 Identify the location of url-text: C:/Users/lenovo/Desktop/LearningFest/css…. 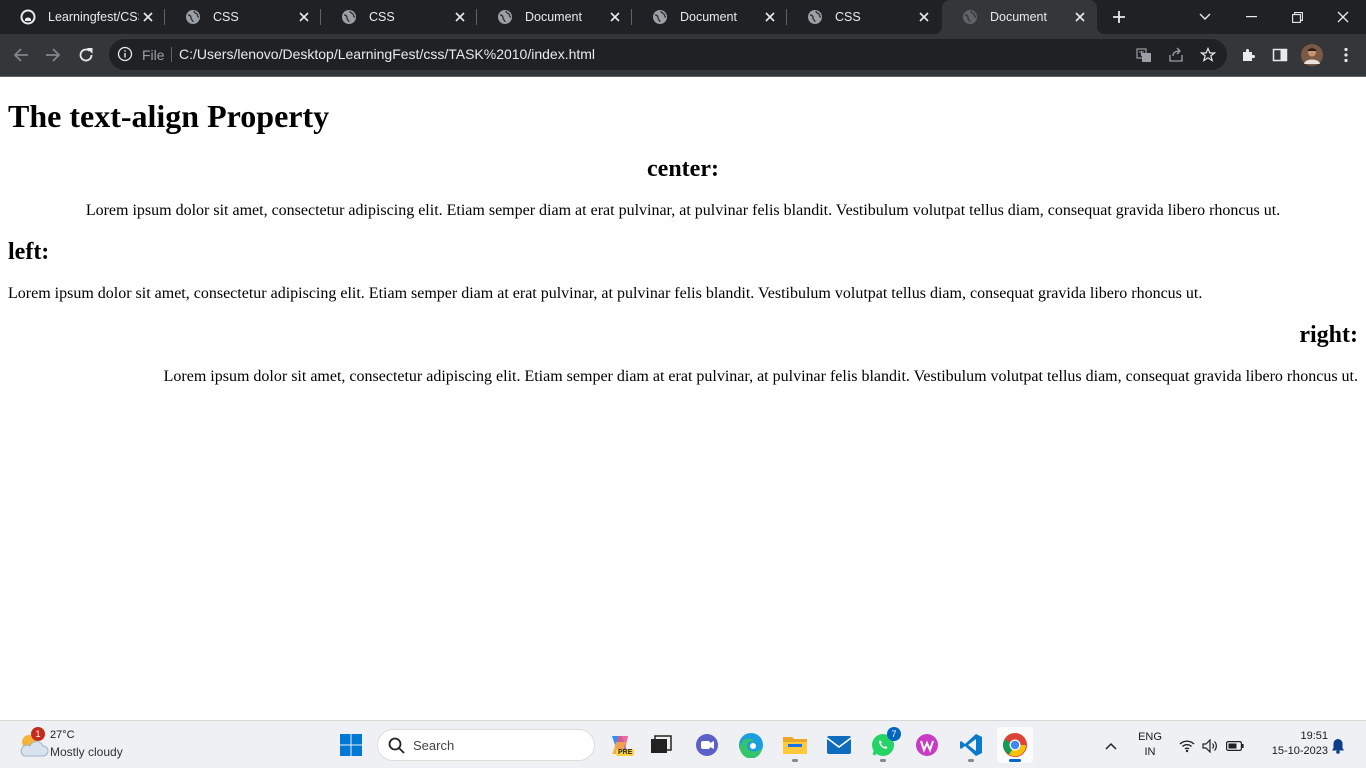
(387, 54).